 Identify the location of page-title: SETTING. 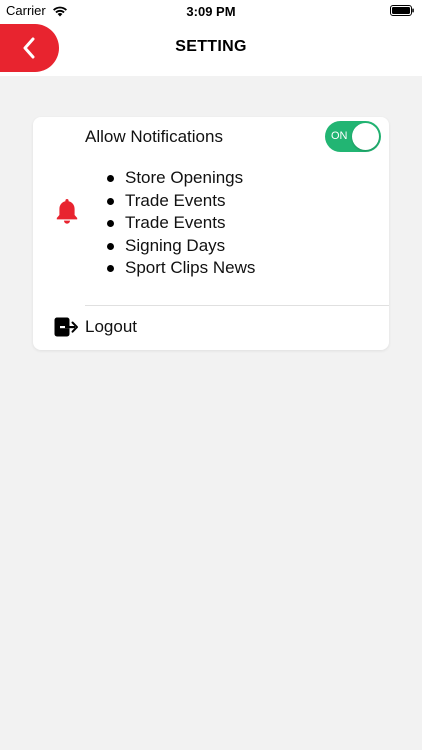
(211, 46).